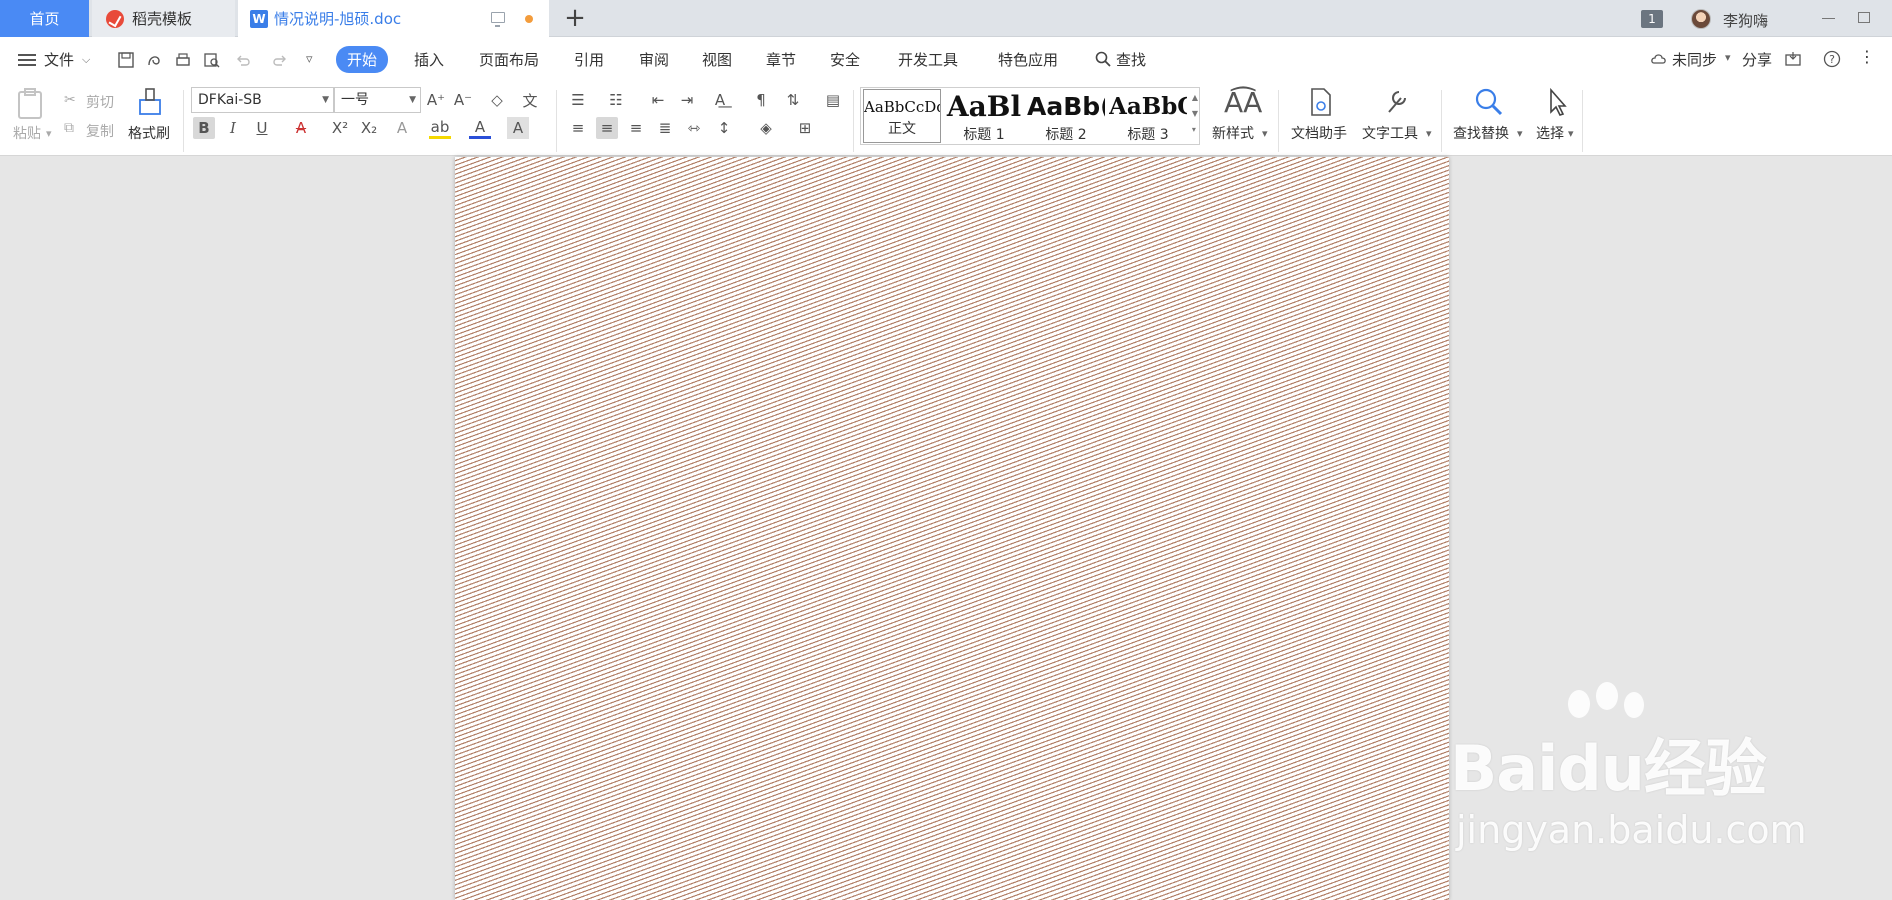 The height and width of the screenshot is (900, 1892). I want to click on find-replace-icon, so click(1489, 102).